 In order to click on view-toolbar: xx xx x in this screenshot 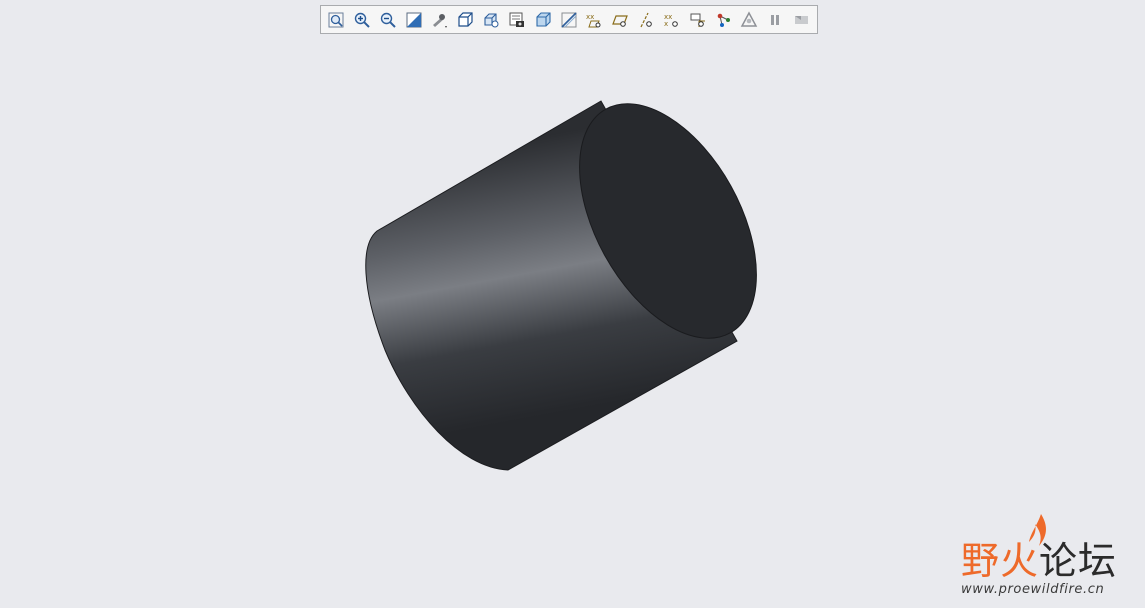, I will do `click(569, 19)`.